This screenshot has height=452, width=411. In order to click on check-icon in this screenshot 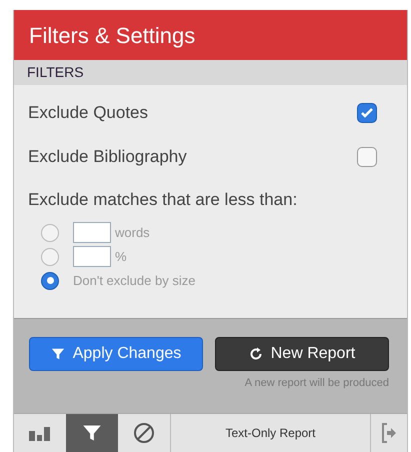, I will do `click(367, 113)`.